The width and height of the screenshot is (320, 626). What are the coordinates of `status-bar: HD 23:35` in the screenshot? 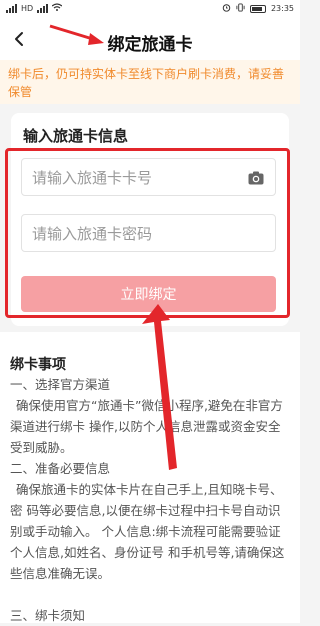 It's located at (150, 9).